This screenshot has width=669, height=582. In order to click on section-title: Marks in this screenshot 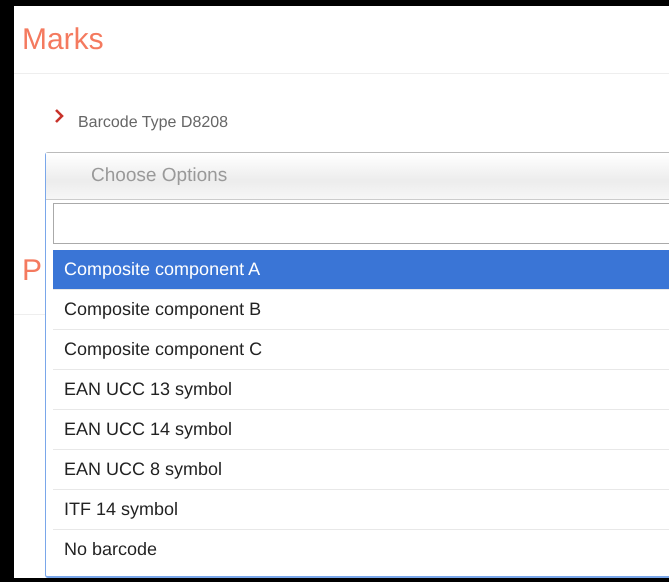, I will do `click(63, 39)`.